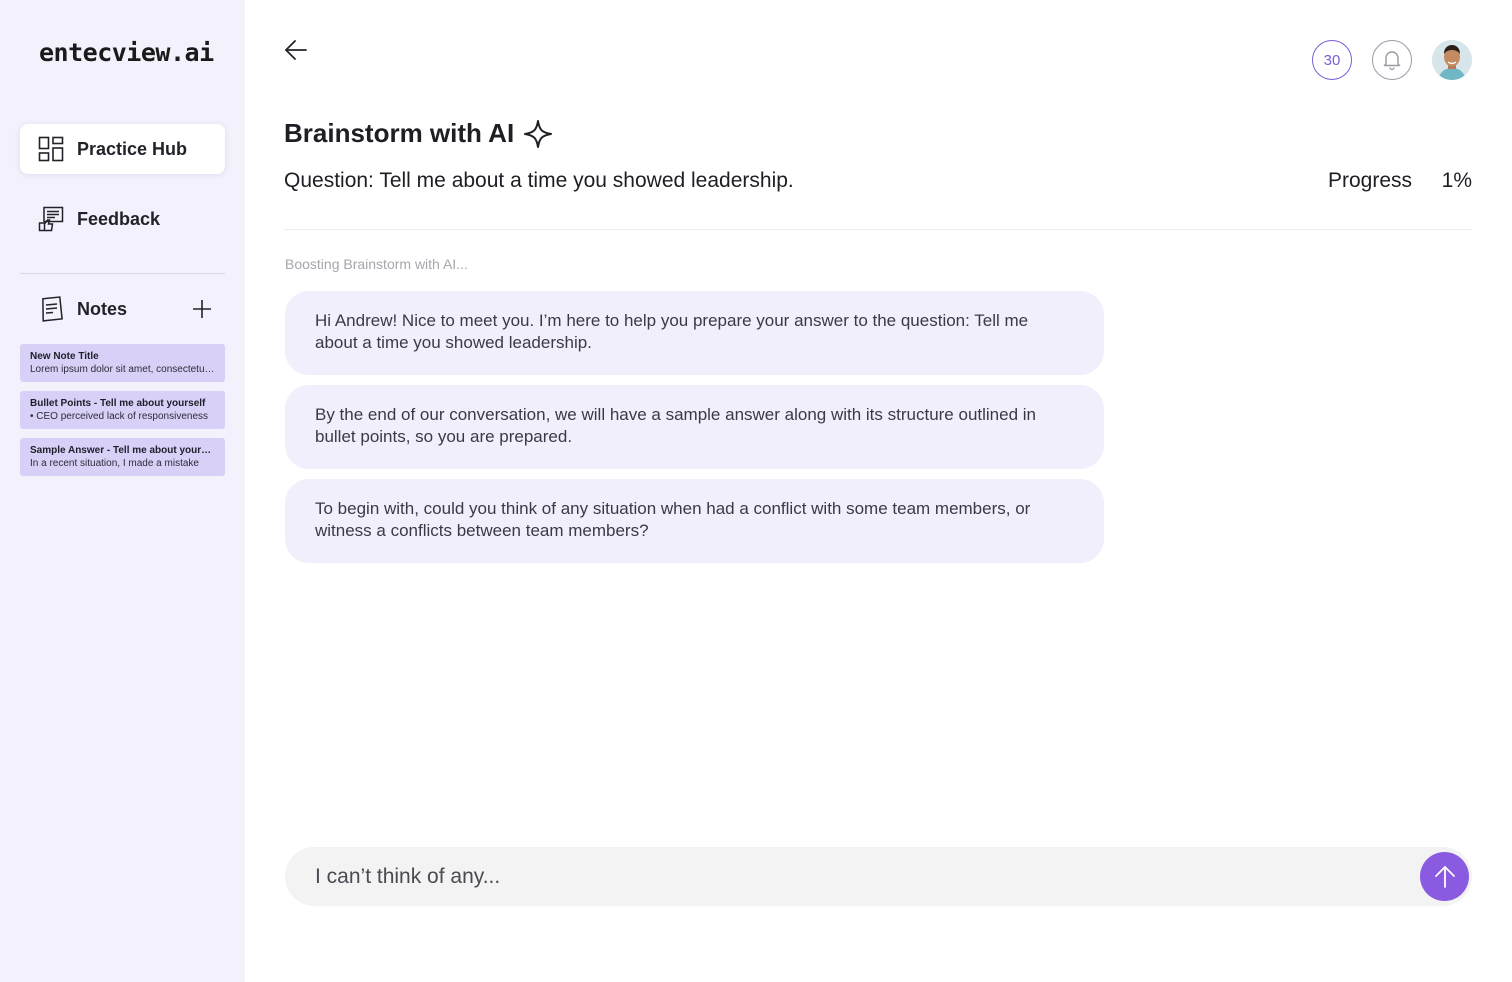  I want to click on bell-icon, so click(1392, 60).